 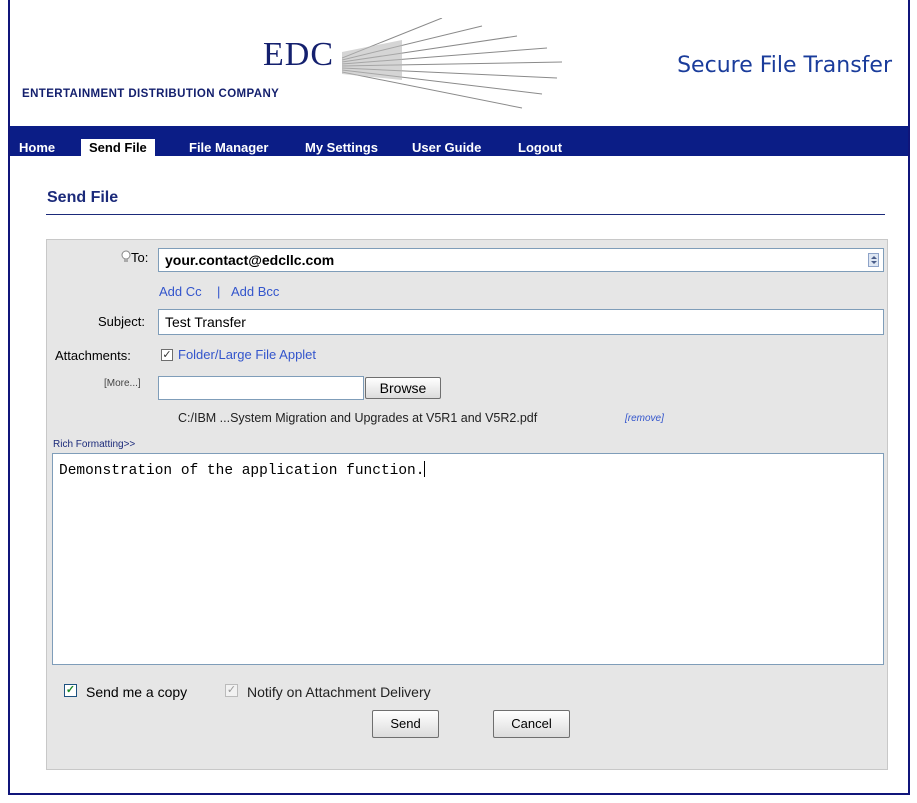 I want to click on browse-button: Browse, so click(x=403, y=388).